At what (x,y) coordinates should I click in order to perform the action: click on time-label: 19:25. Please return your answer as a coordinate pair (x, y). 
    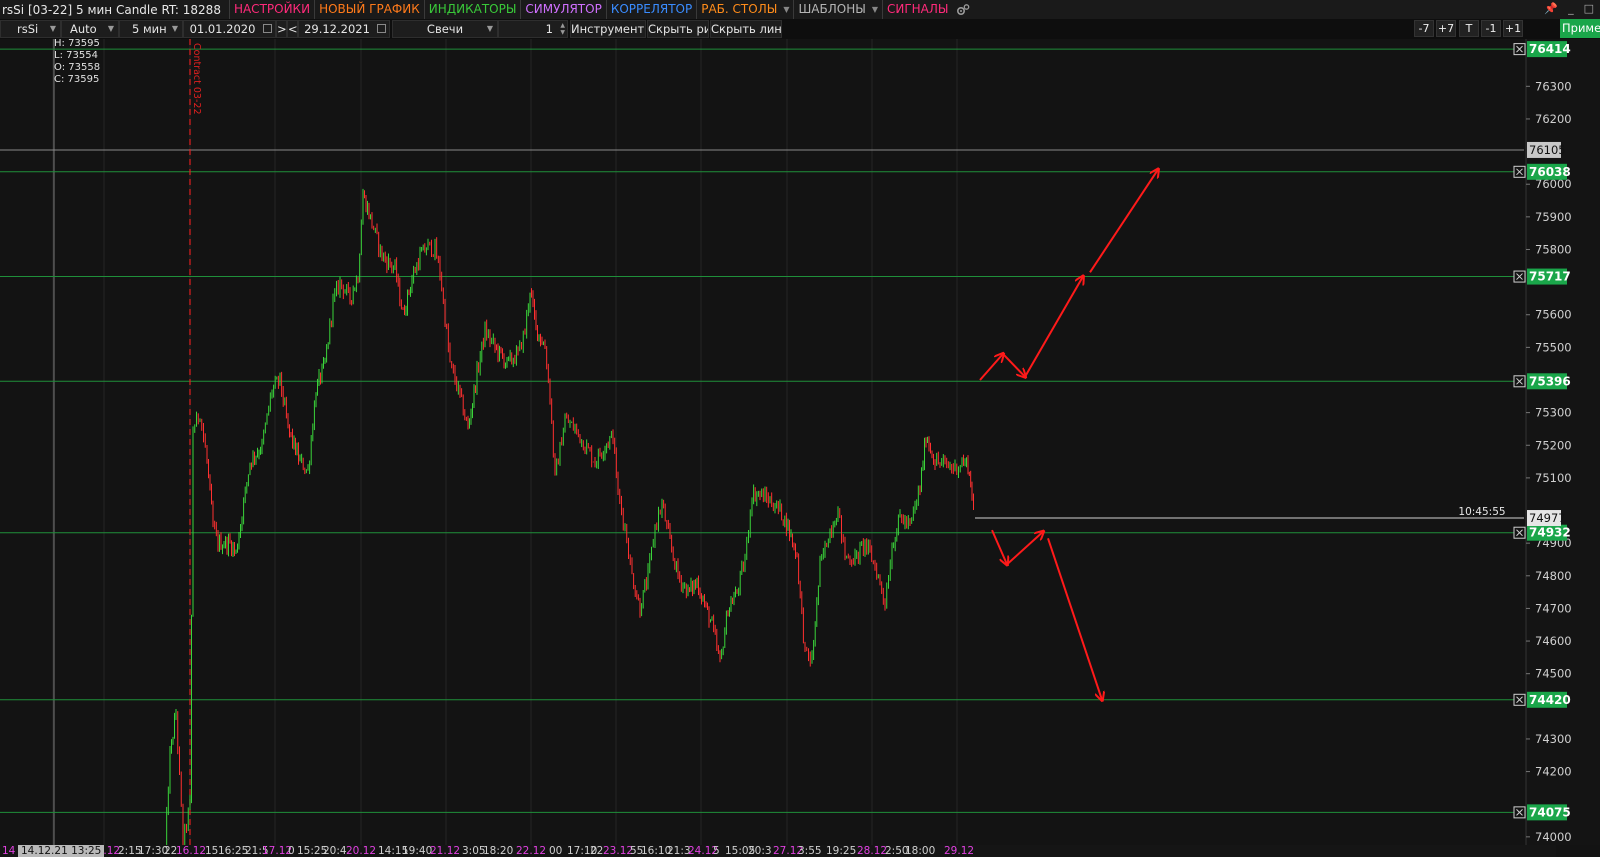
    Looking at the image, I should click on (841, 851).